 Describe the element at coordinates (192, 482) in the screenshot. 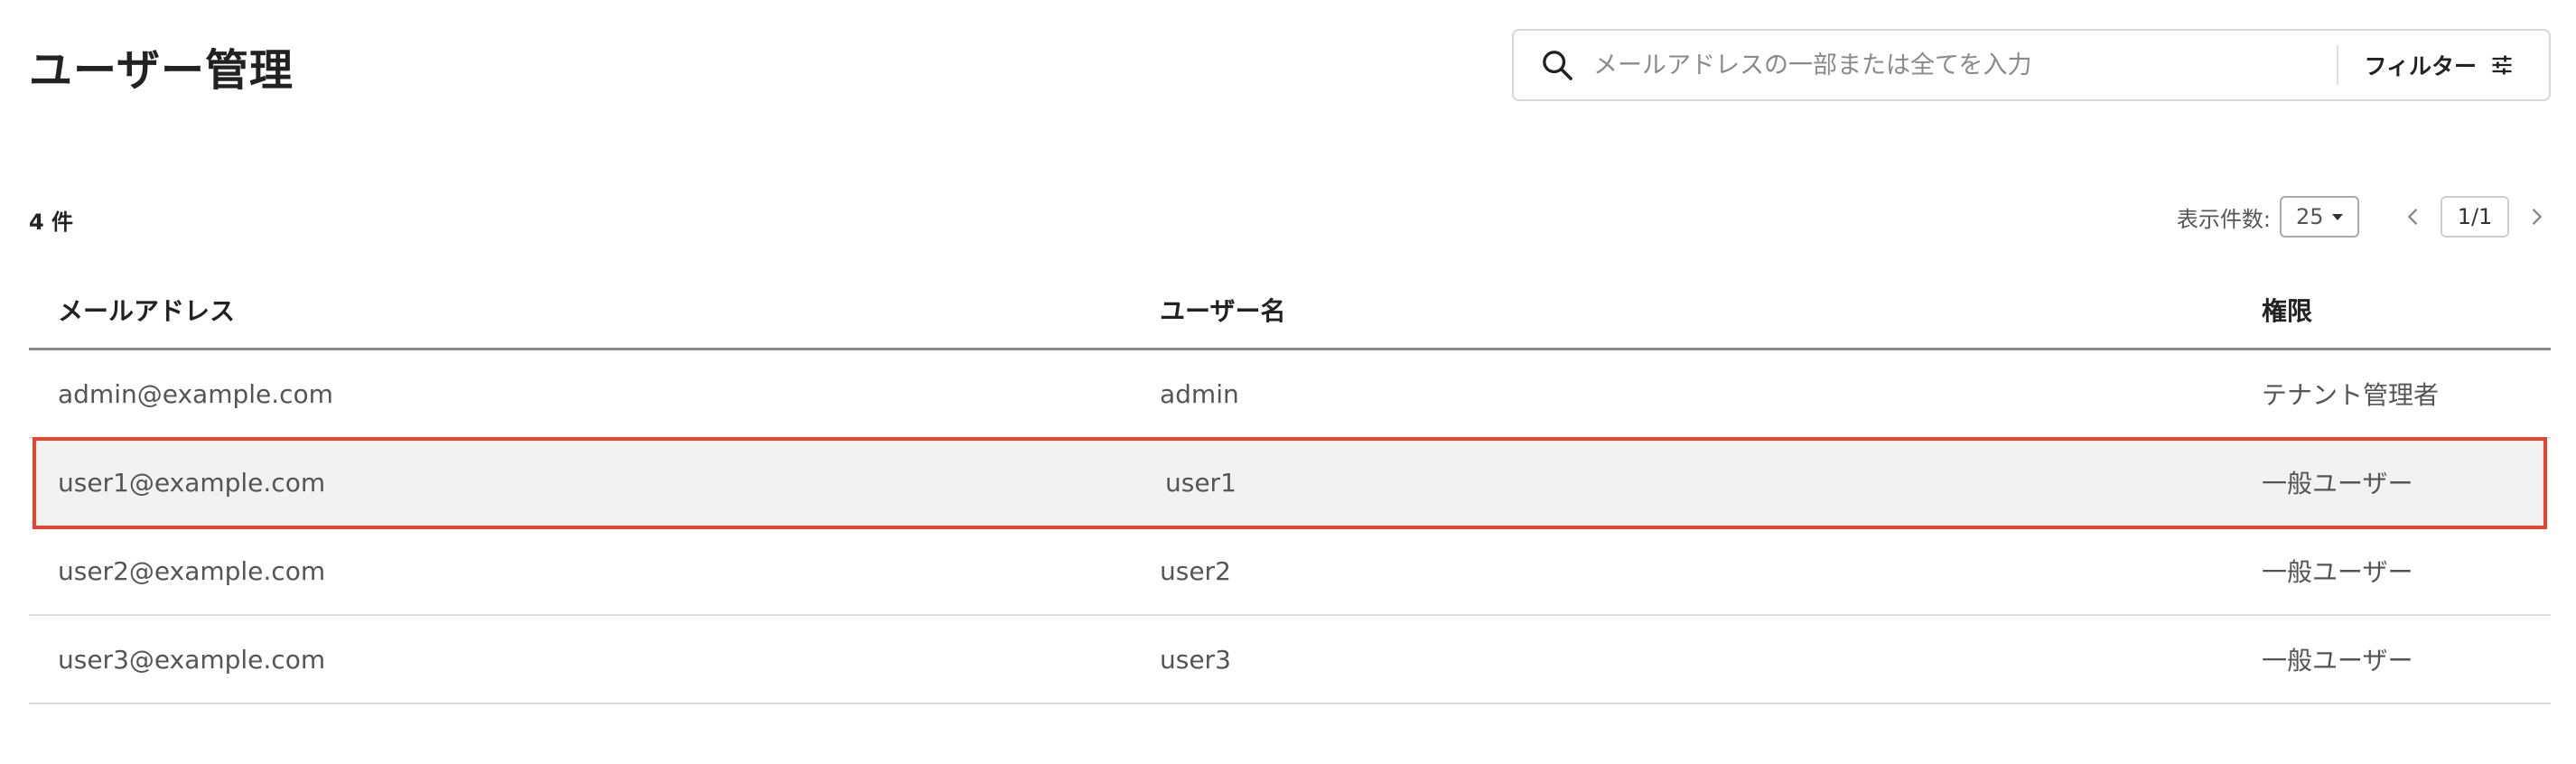

I see `cell-email: user1@example.com` at that location.